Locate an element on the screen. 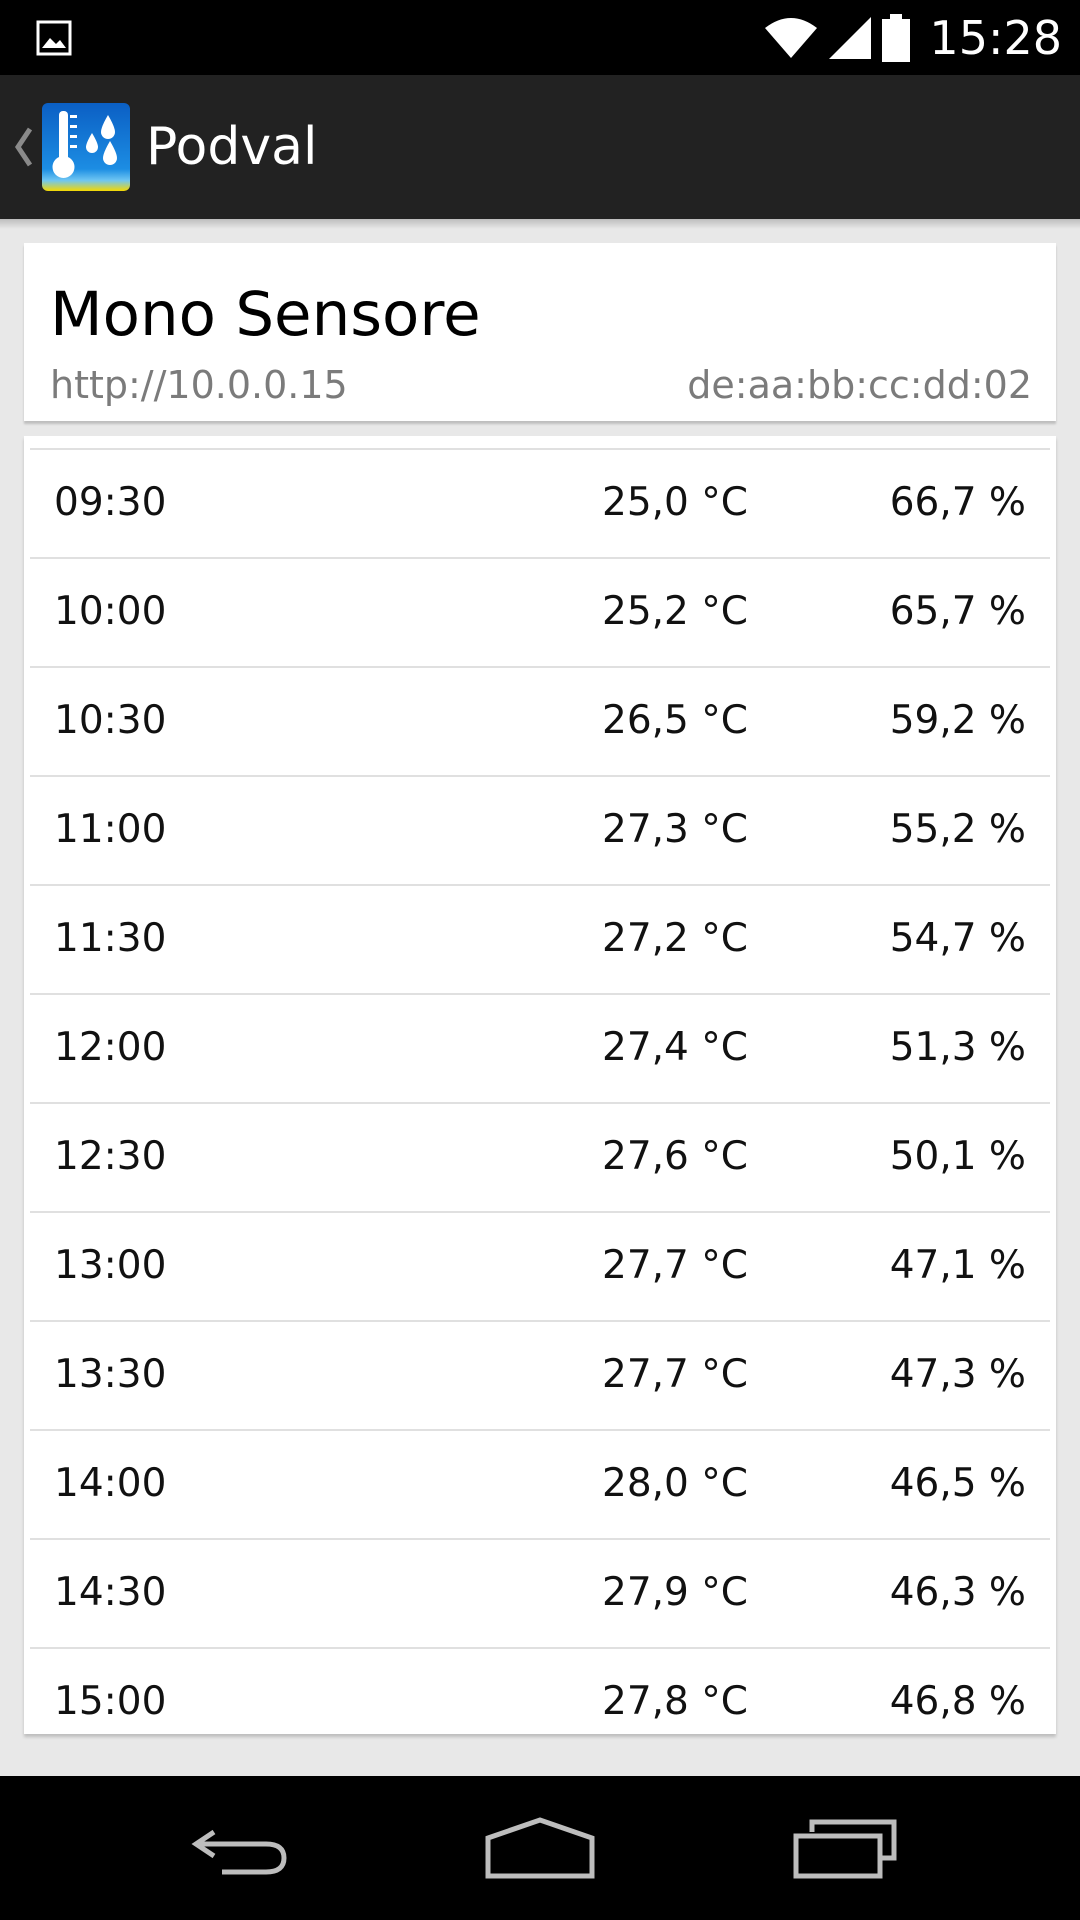 The image size is (1080, 1920). reading-humidity: 46,3 % is located at coordinates (957, 1592).